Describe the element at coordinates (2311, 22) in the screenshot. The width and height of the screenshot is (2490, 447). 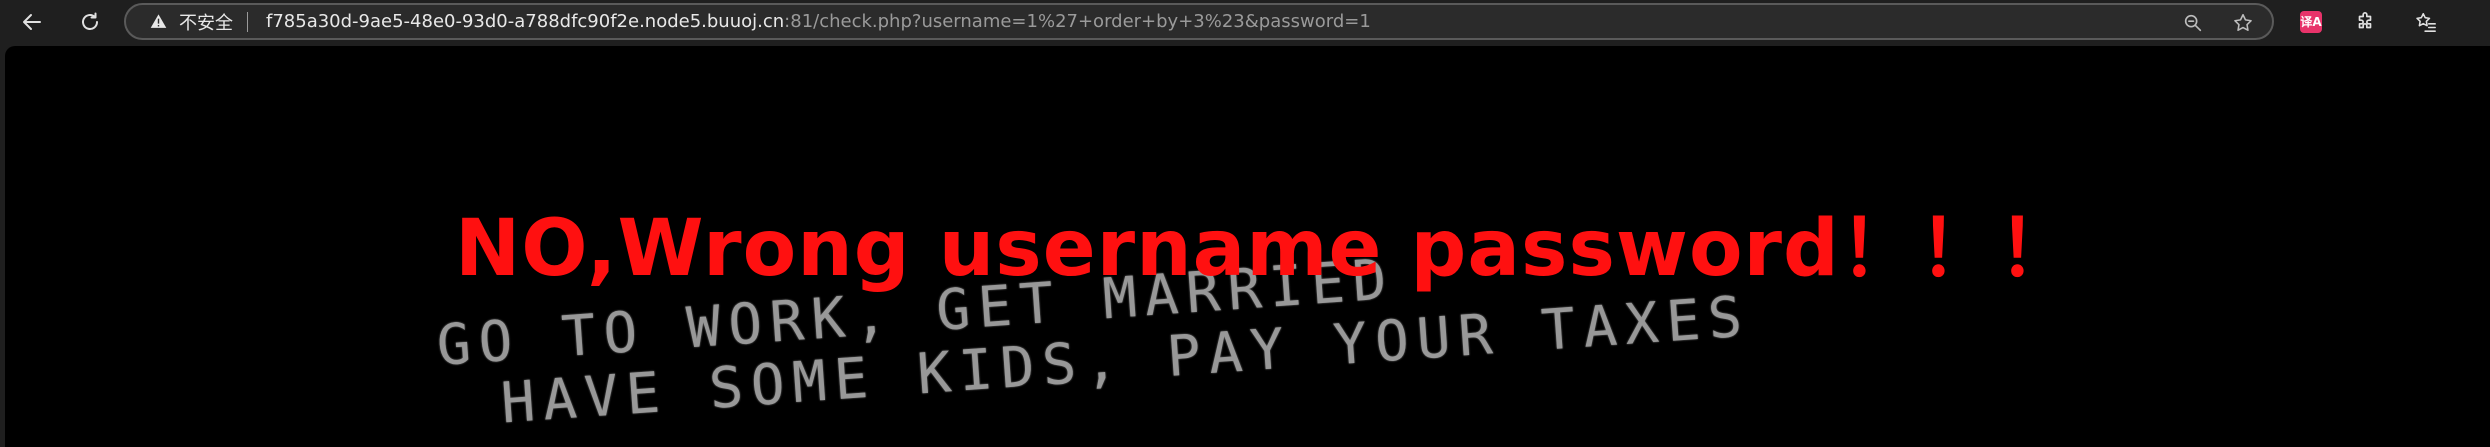
I see `translate-extension-icon: 译A` at that location.